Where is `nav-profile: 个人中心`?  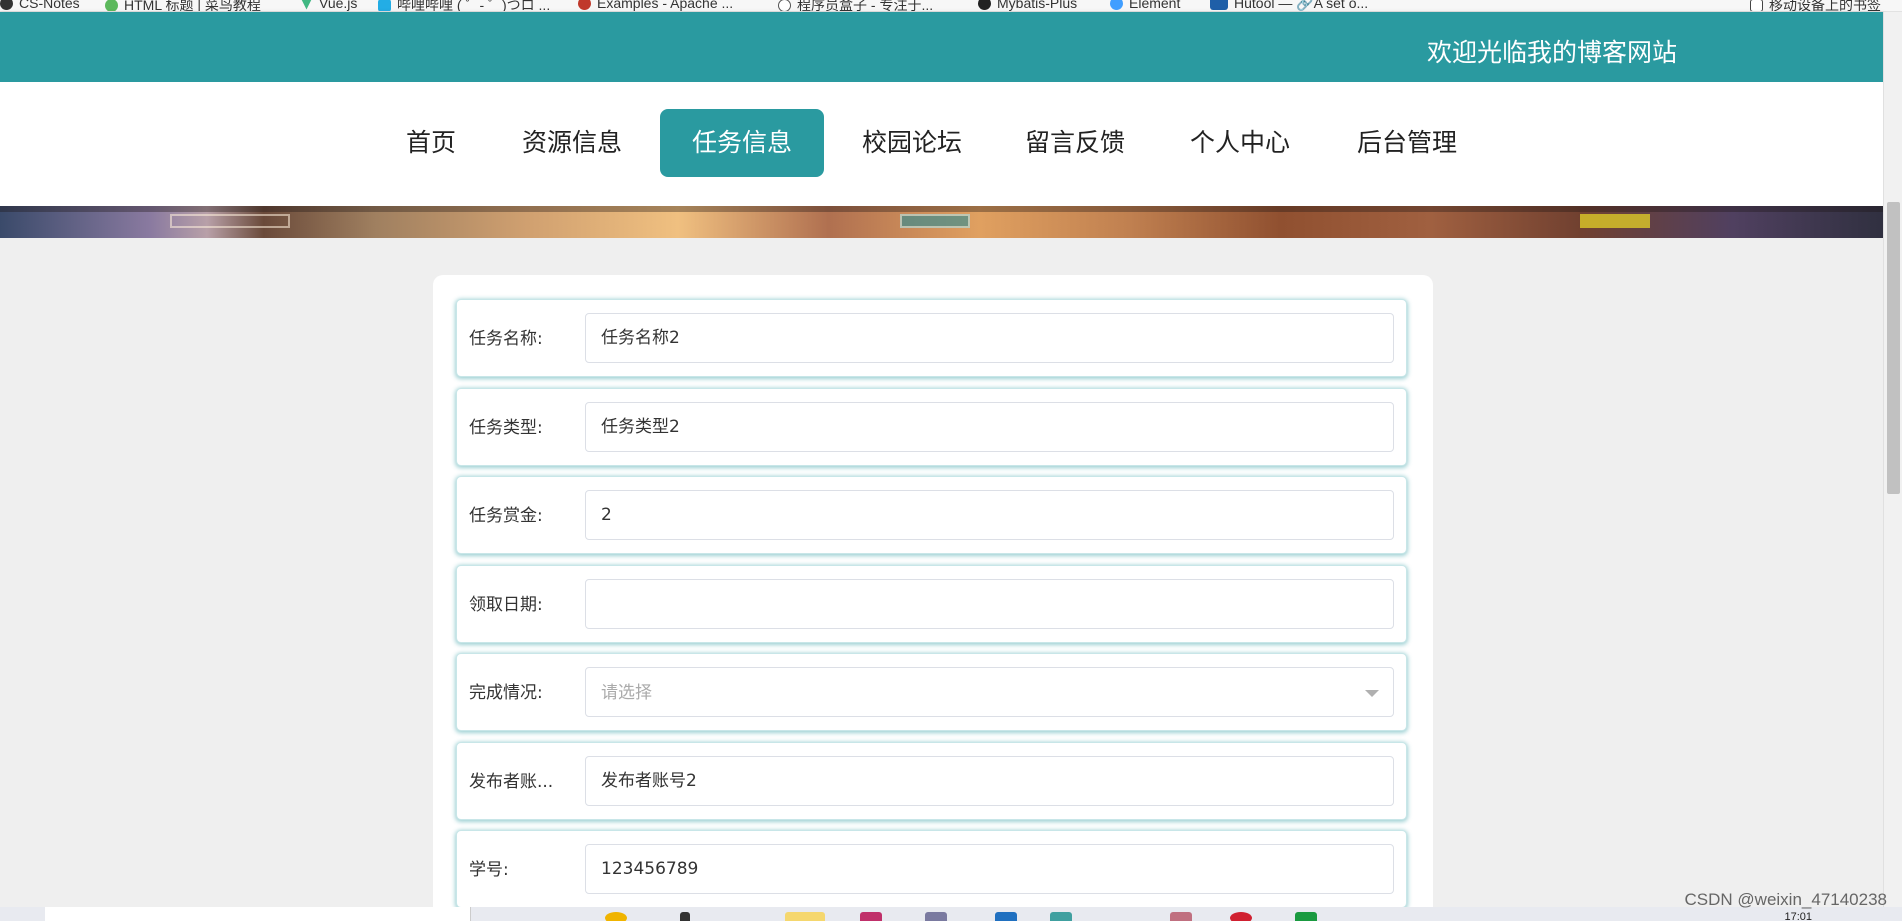 nav-profile: 个人中心 is located at coordinates (1240, 143).